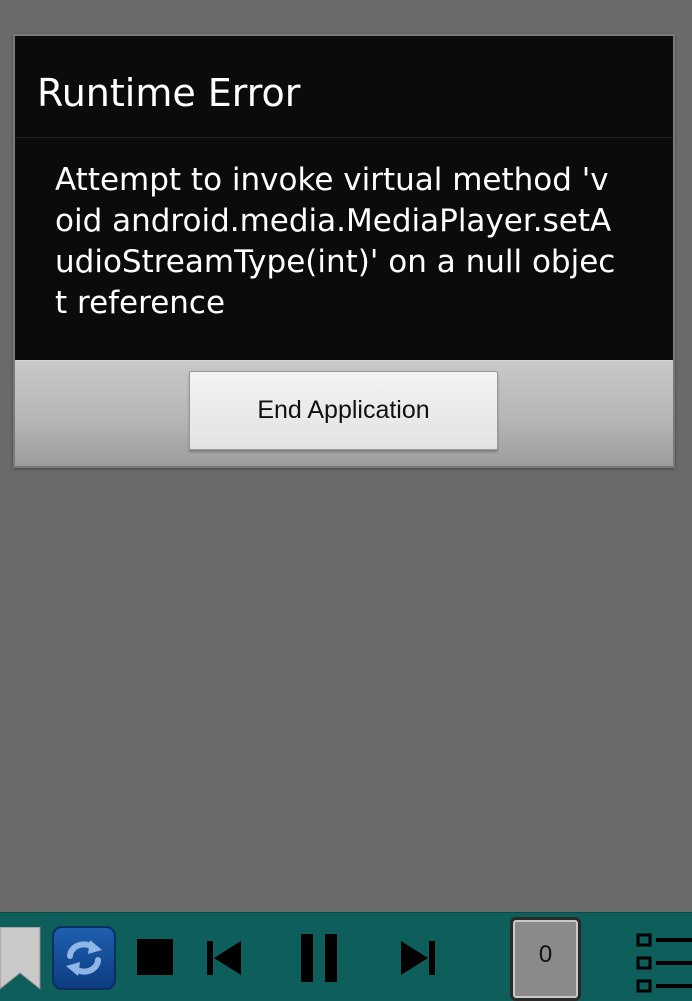  What do you see at coordinates (319, 958) in the screenshot?
I see `pause-icon` at bounding box center [319, 958].